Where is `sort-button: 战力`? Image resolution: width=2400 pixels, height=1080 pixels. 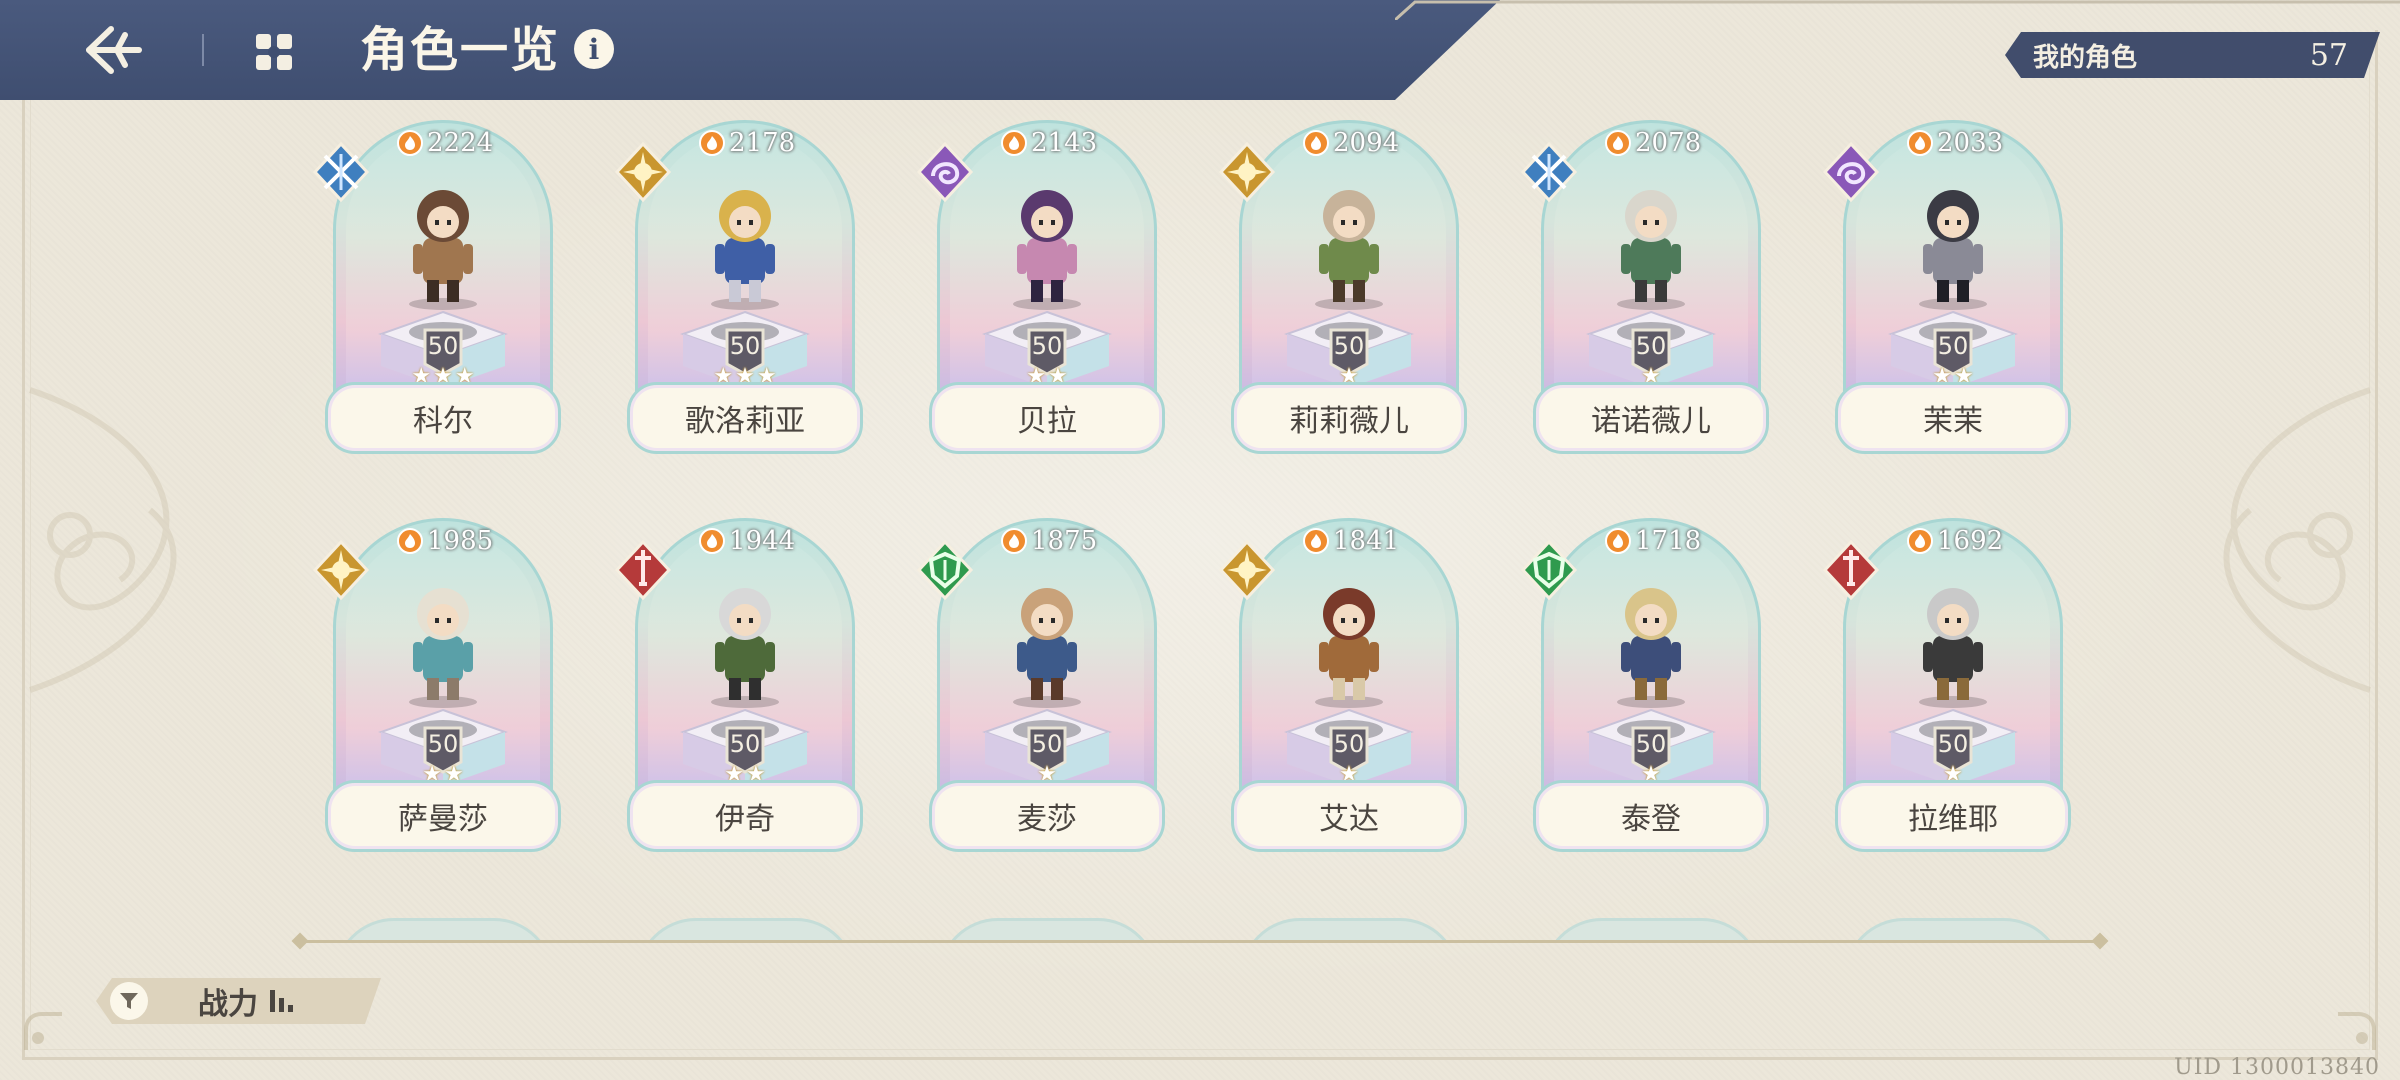 sort-button: 战力 is located at coordinates (238, 1001).